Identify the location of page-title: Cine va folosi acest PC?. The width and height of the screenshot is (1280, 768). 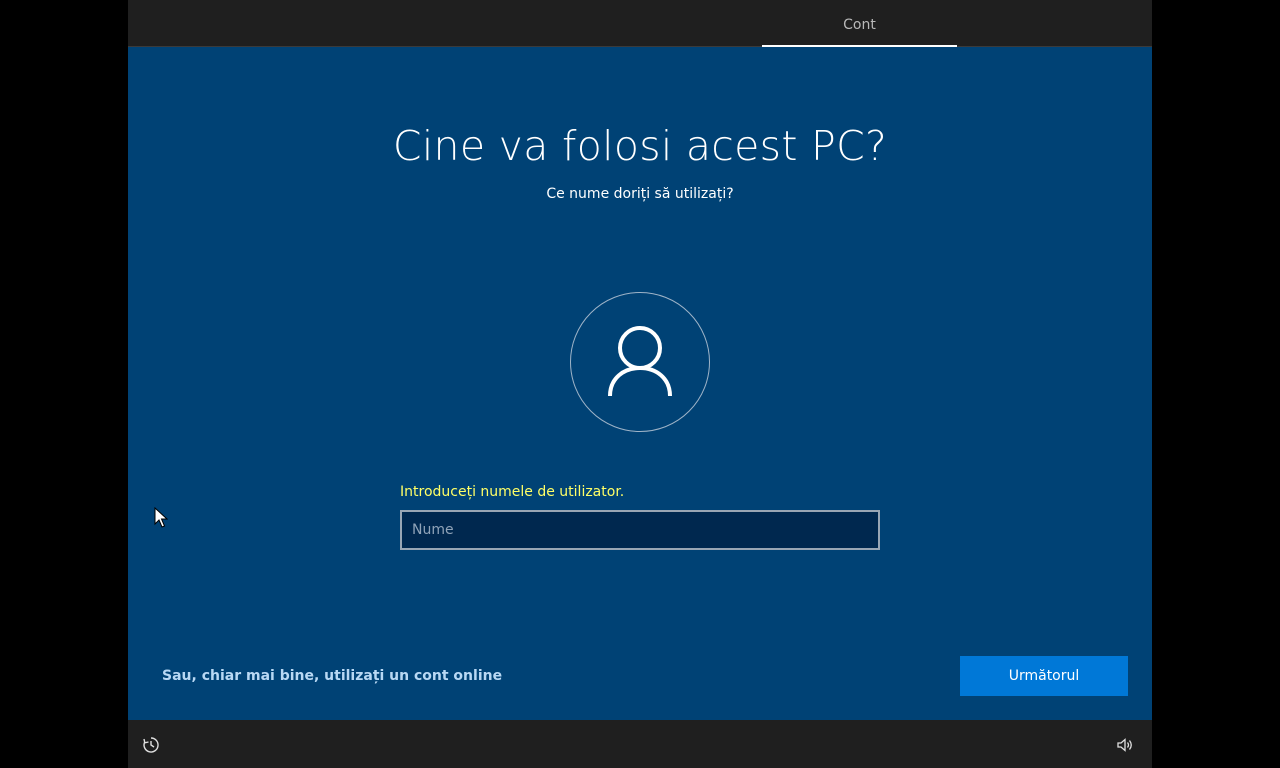
(640, 146).